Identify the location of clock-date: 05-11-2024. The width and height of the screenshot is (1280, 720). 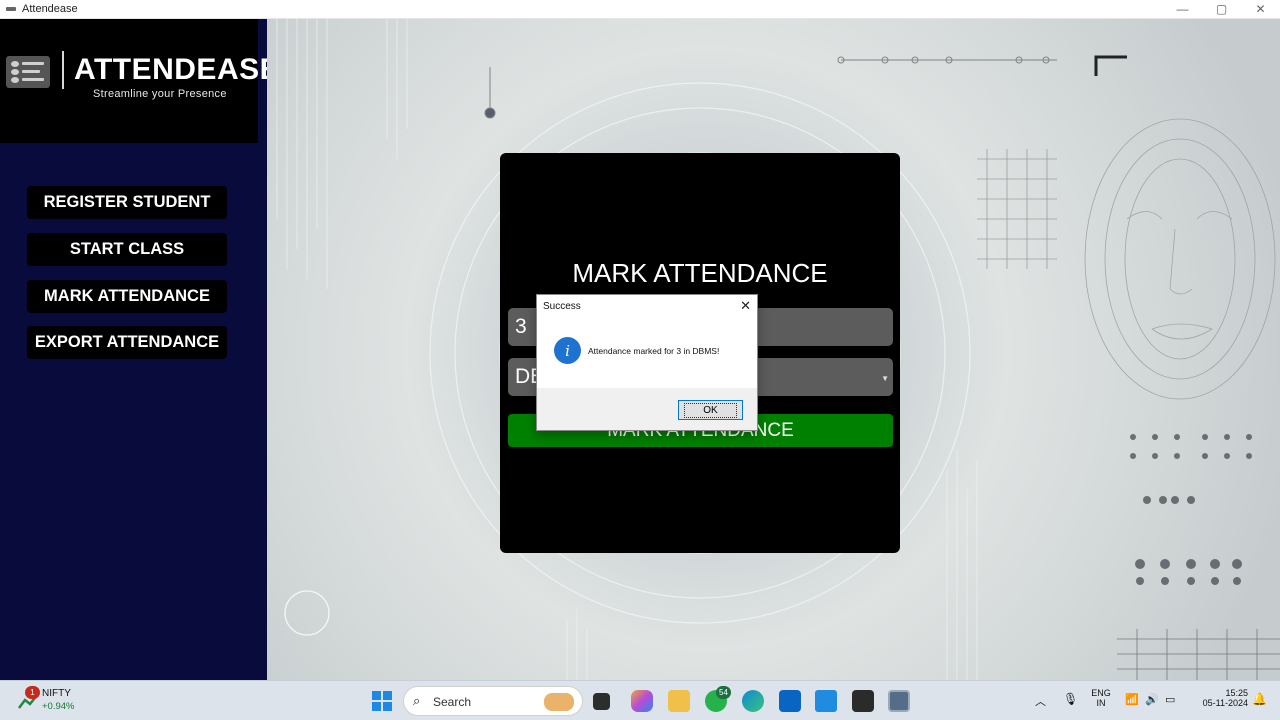
(1225, 703).